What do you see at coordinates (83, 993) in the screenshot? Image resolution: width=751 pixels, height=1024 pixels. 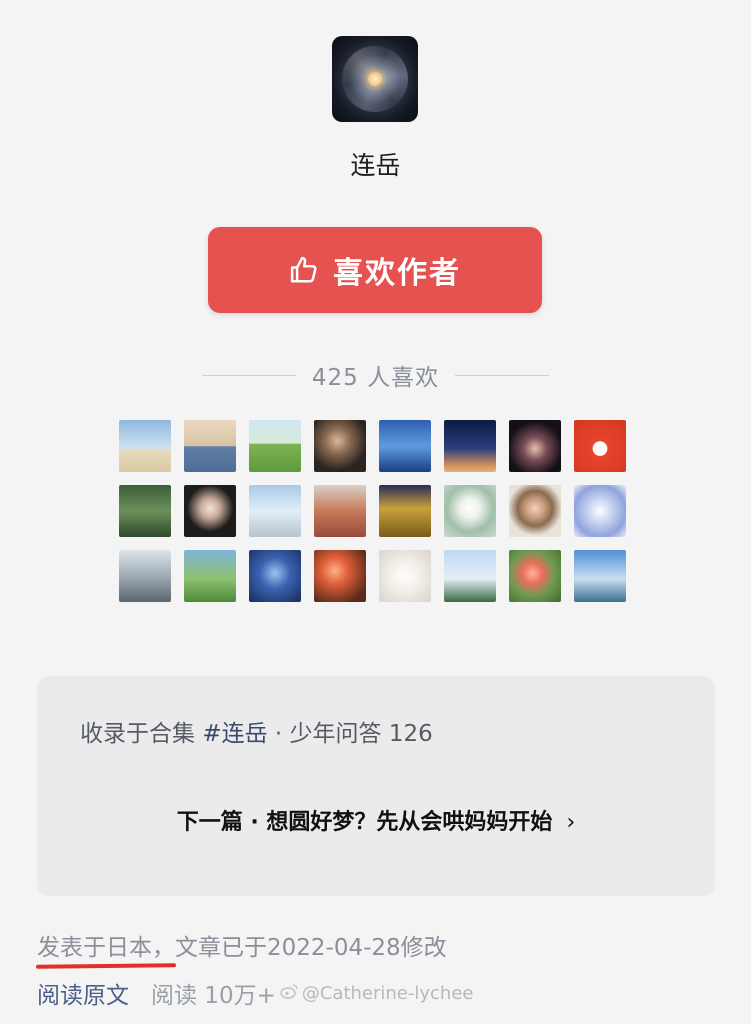 I see `read-original-link: 阅读原文` at bounding box center [83, 993].